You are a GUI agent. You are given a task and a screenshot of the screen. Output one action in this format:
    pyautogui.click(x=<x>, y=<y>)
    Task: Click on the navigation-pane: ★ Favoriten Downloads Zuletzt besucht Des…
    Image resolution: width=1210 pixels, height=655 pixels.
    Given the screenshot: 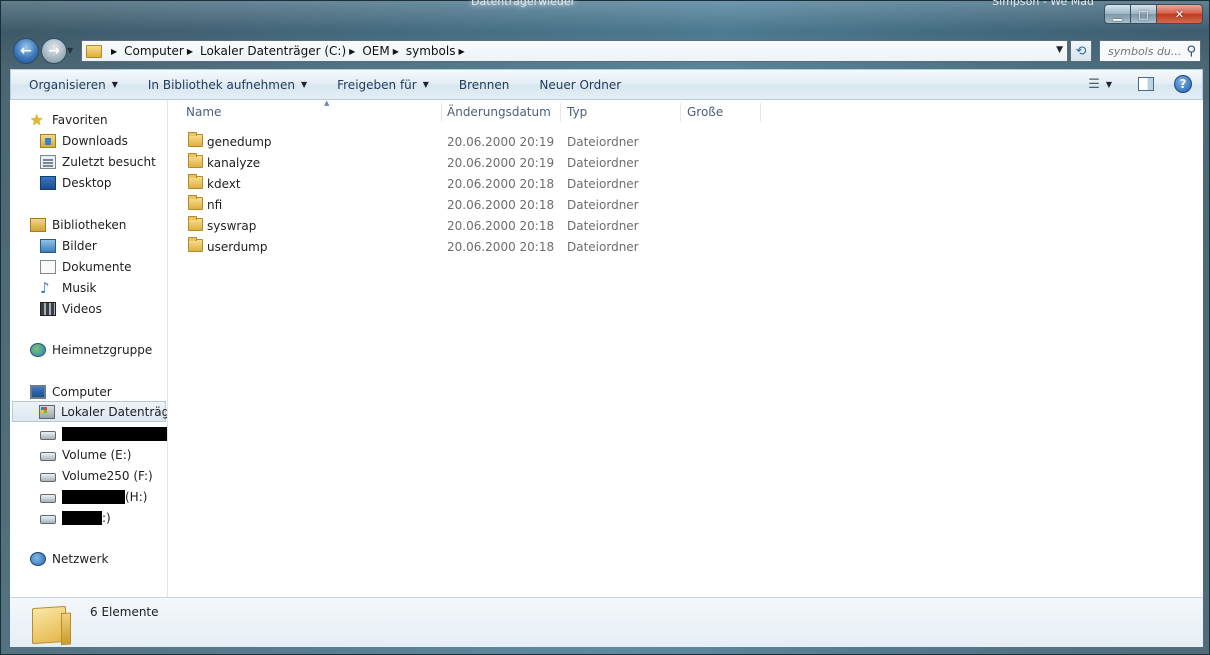 What is the action you would take?
    pyautogui.click(x=89, y=348)
    